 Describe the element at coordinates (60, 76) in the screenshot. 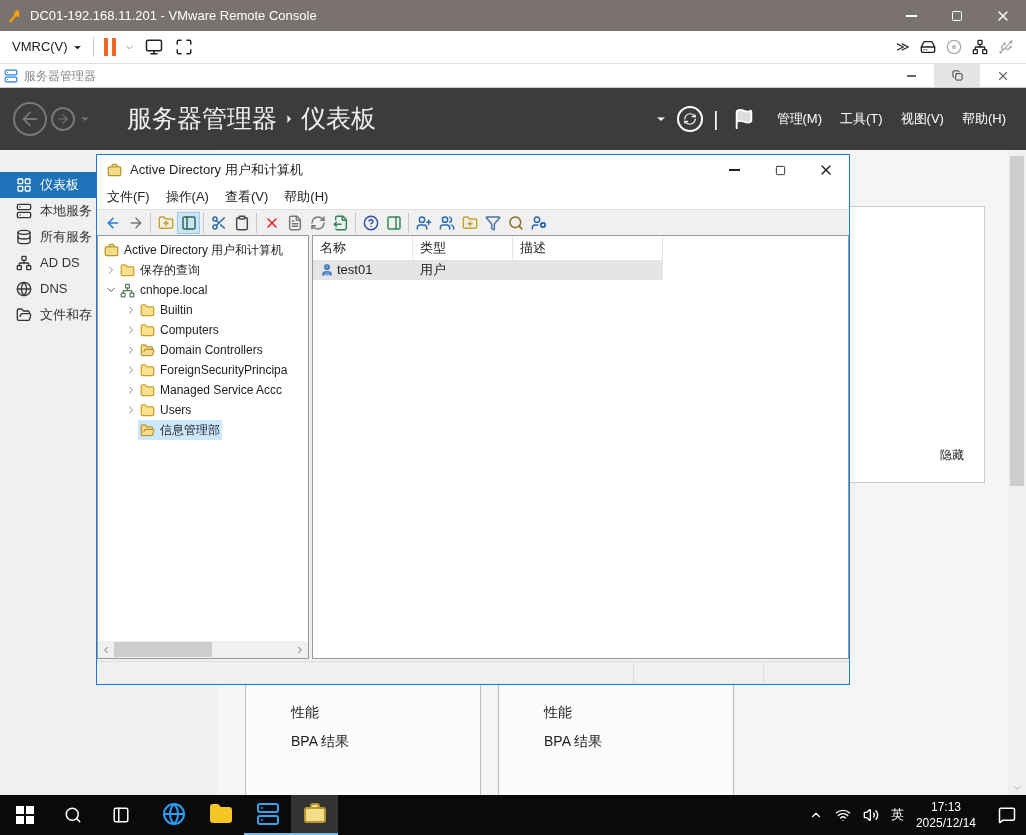

I see `window-title: 服务器管理器` at that location.